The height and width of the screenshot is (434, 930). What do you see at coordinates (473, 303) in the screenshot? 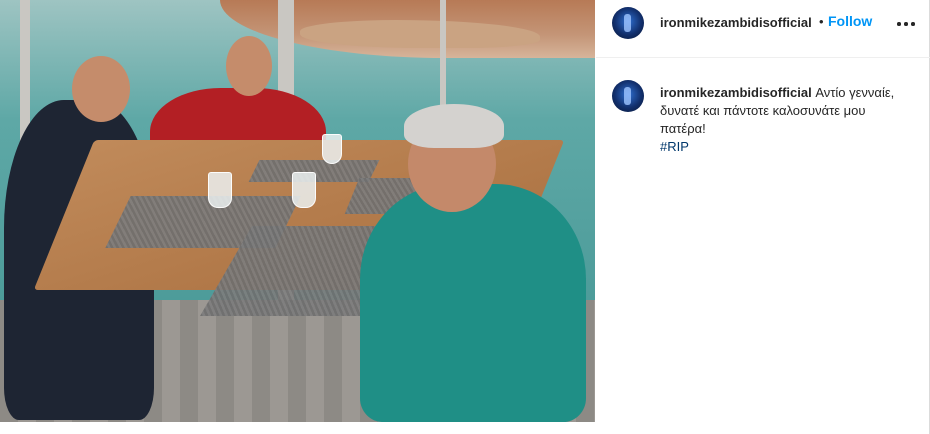
I see `person-right` at bounding box center [473, 303].